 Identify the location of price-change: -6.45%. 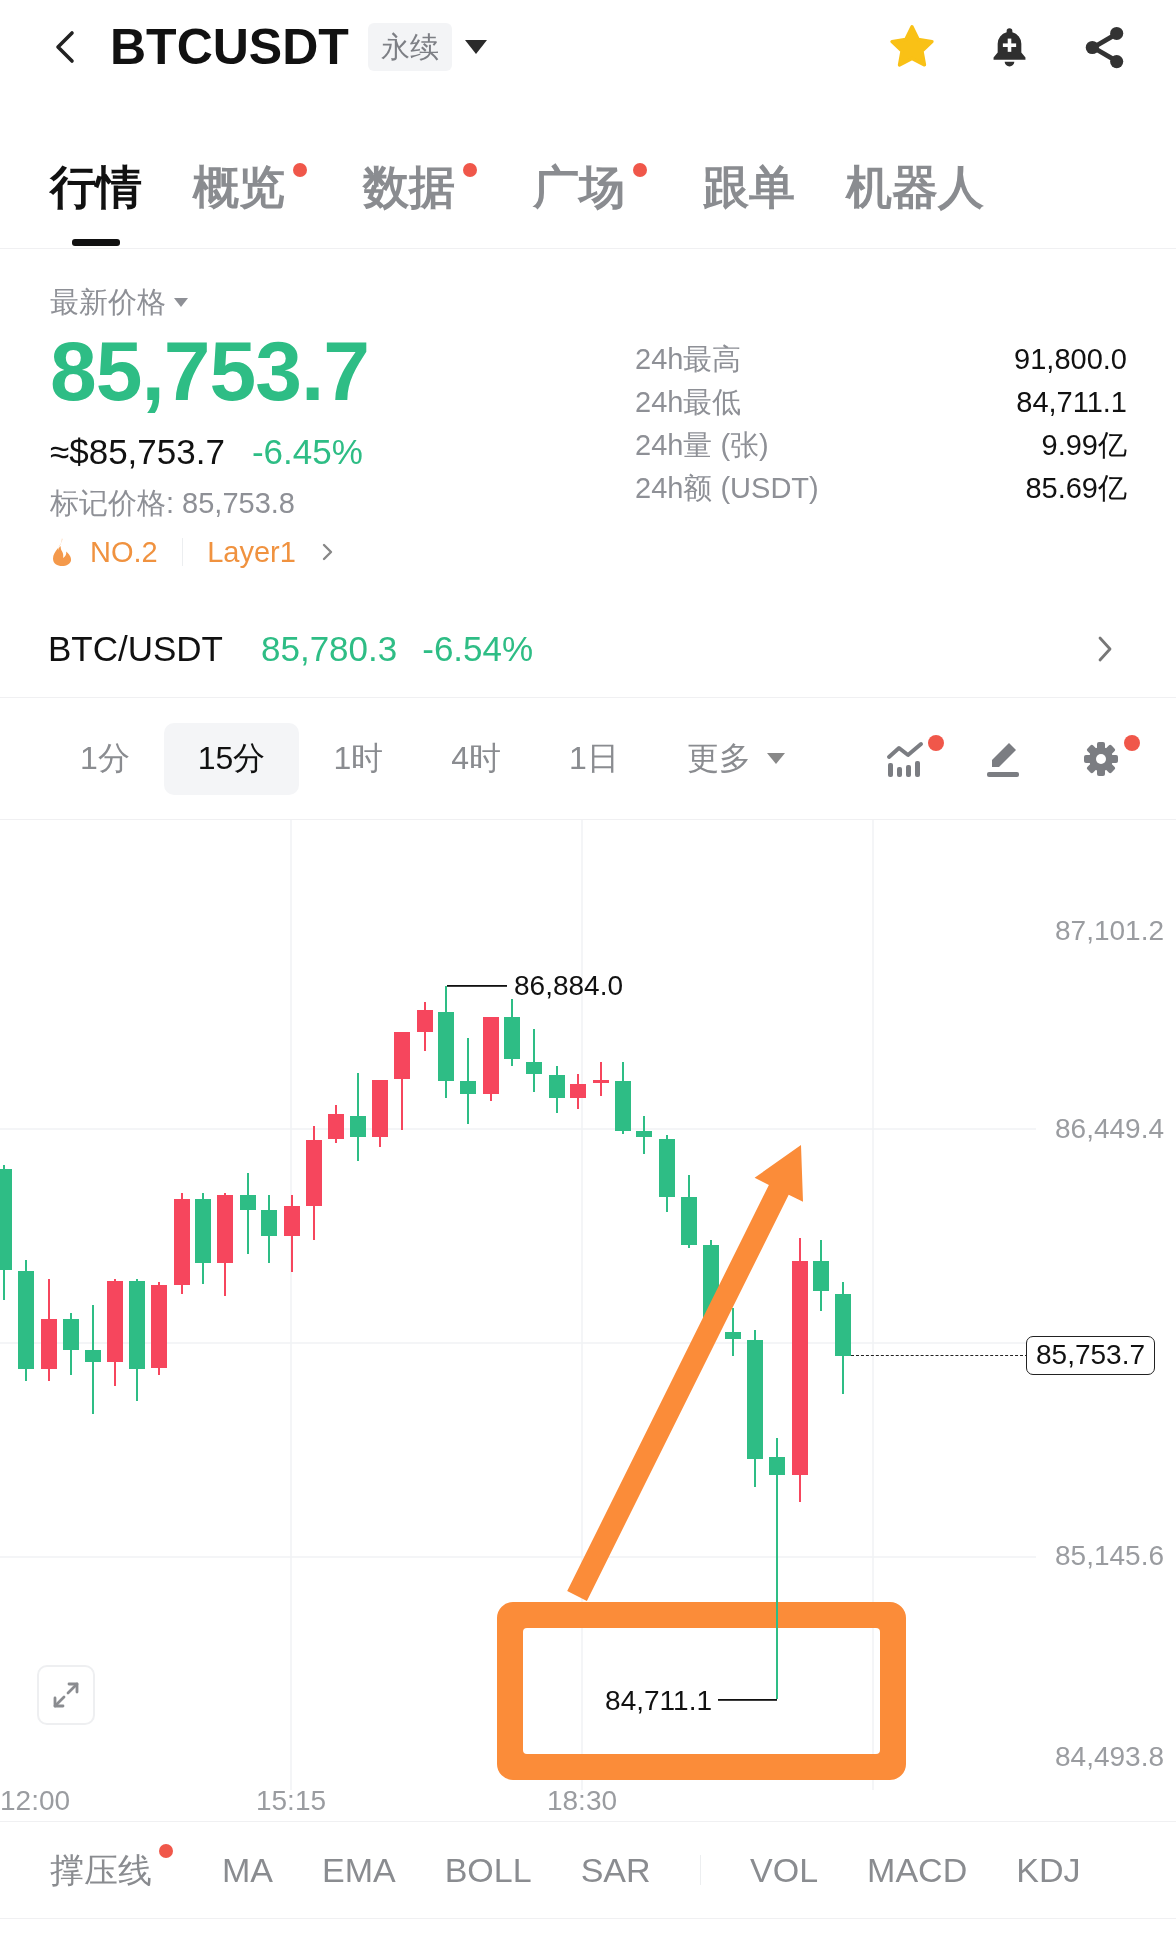
(307, 452).